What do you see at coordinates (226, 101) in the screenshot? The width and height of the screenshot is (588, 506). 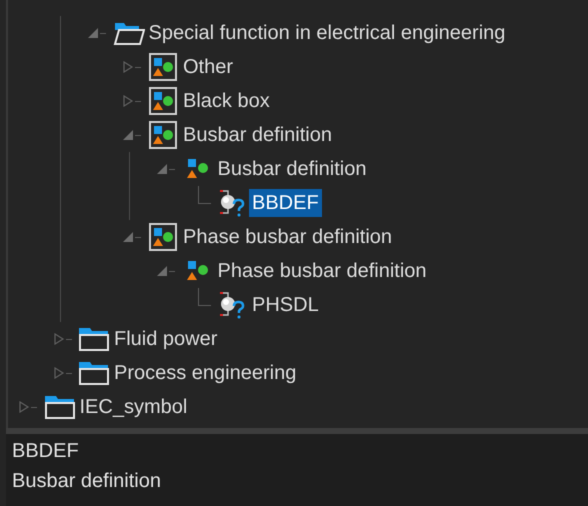 I see `tree-item: Black box` at bounding box center [226, 101].